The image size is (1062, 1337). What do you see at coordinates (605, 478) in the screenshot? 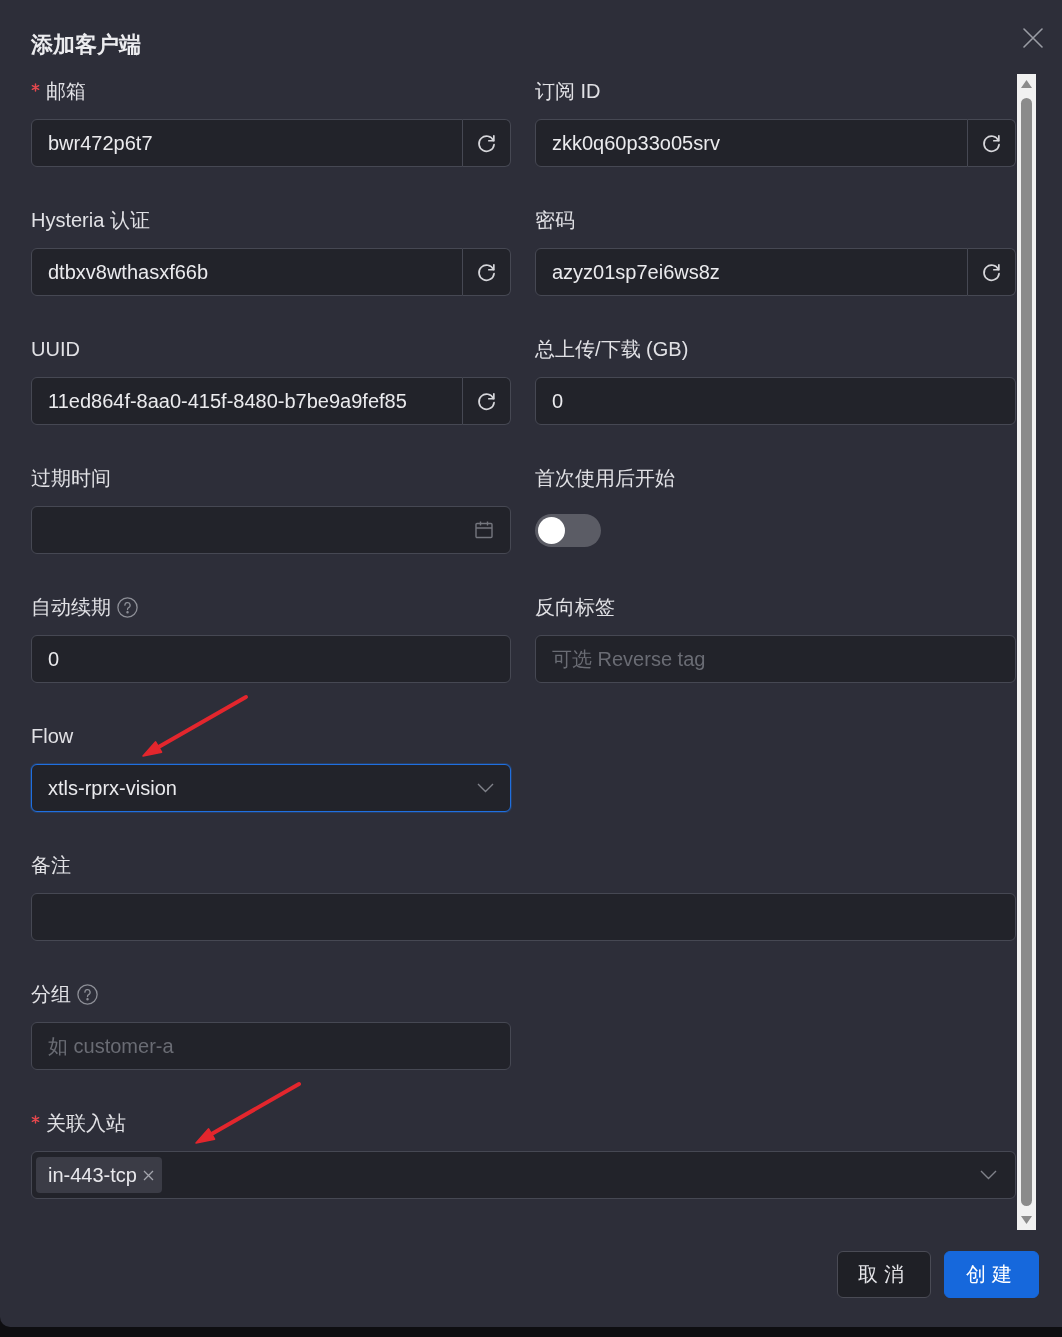
I see `field-label: 首次使用后开始` at bounding box center [605, 478].